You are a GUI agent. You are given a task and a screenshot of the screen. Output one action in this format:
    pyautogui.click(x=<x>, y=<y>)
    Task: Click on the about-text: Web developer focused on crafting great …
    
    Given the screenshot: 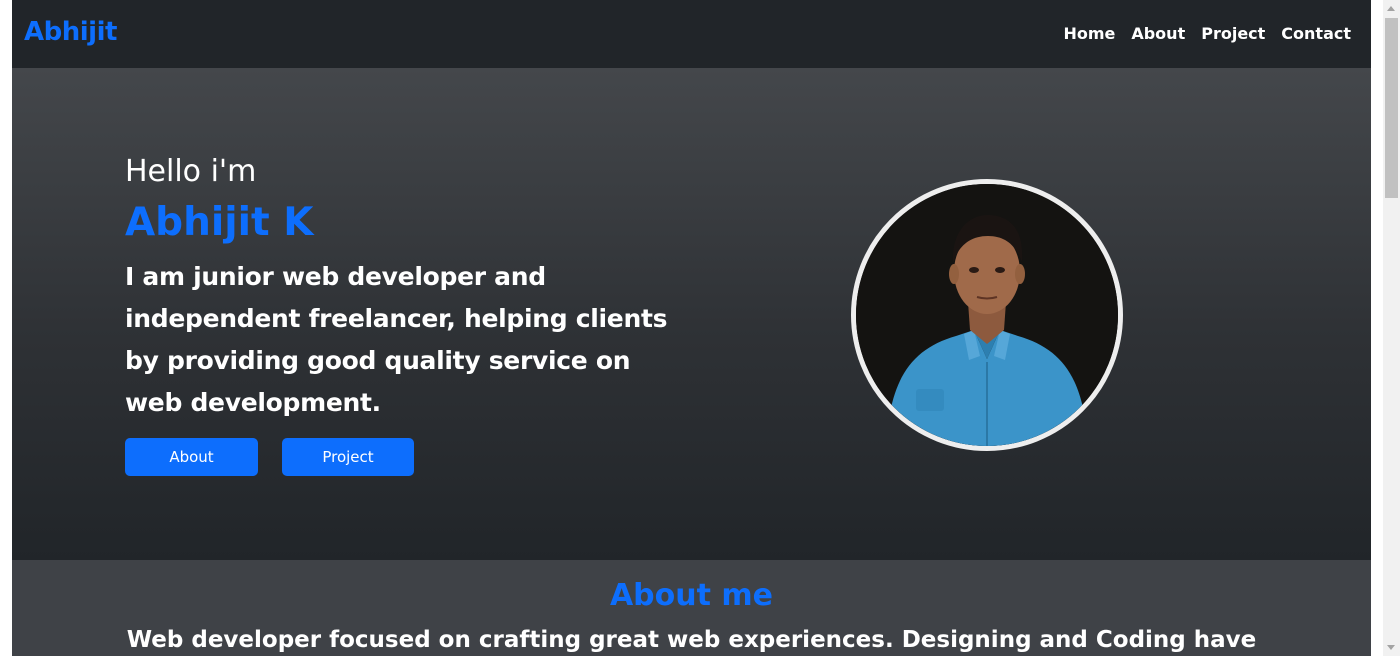 What is the action you would take?
    pyautogui.click(x=691, y=640)
    